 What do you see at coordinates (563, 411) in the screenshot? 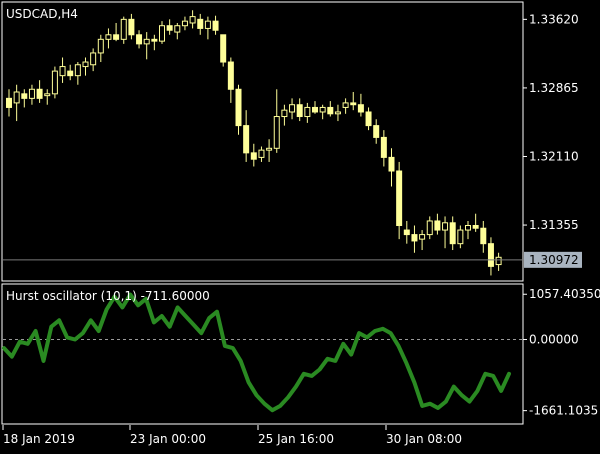
I see `indicator-tick-label: -1661.1035` at bounding box center [563, 411].